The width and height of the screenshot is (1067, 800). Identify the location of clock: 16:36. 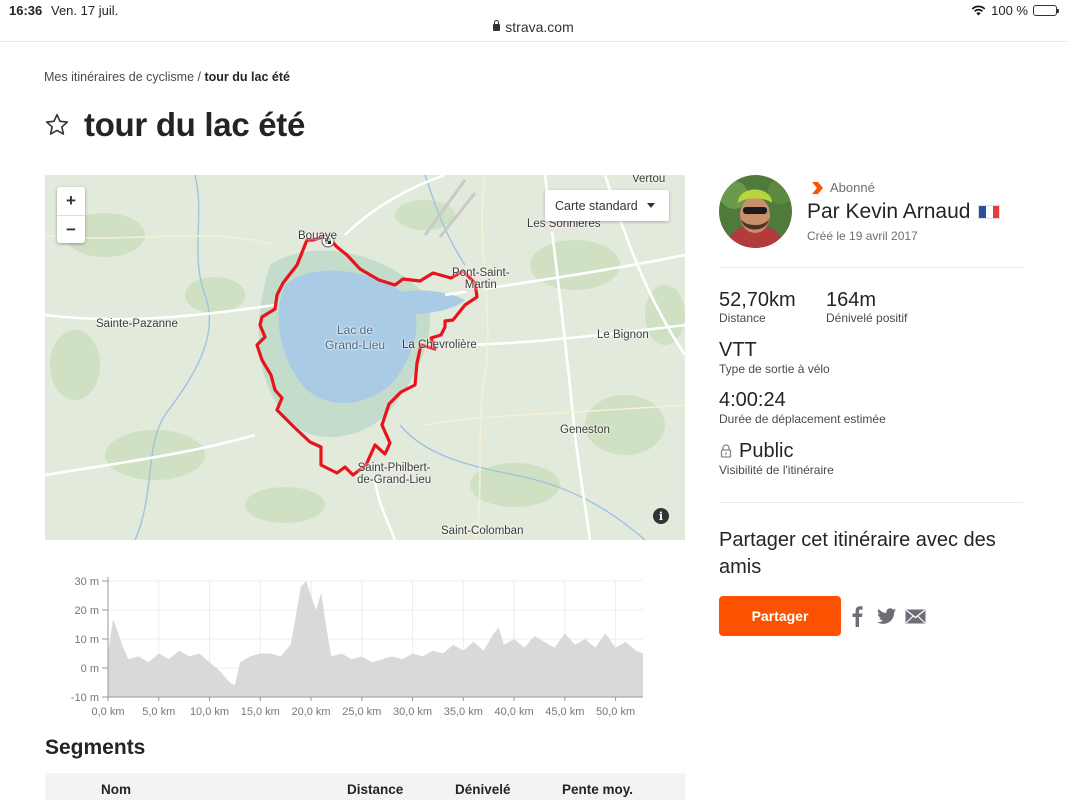
(26, 10).